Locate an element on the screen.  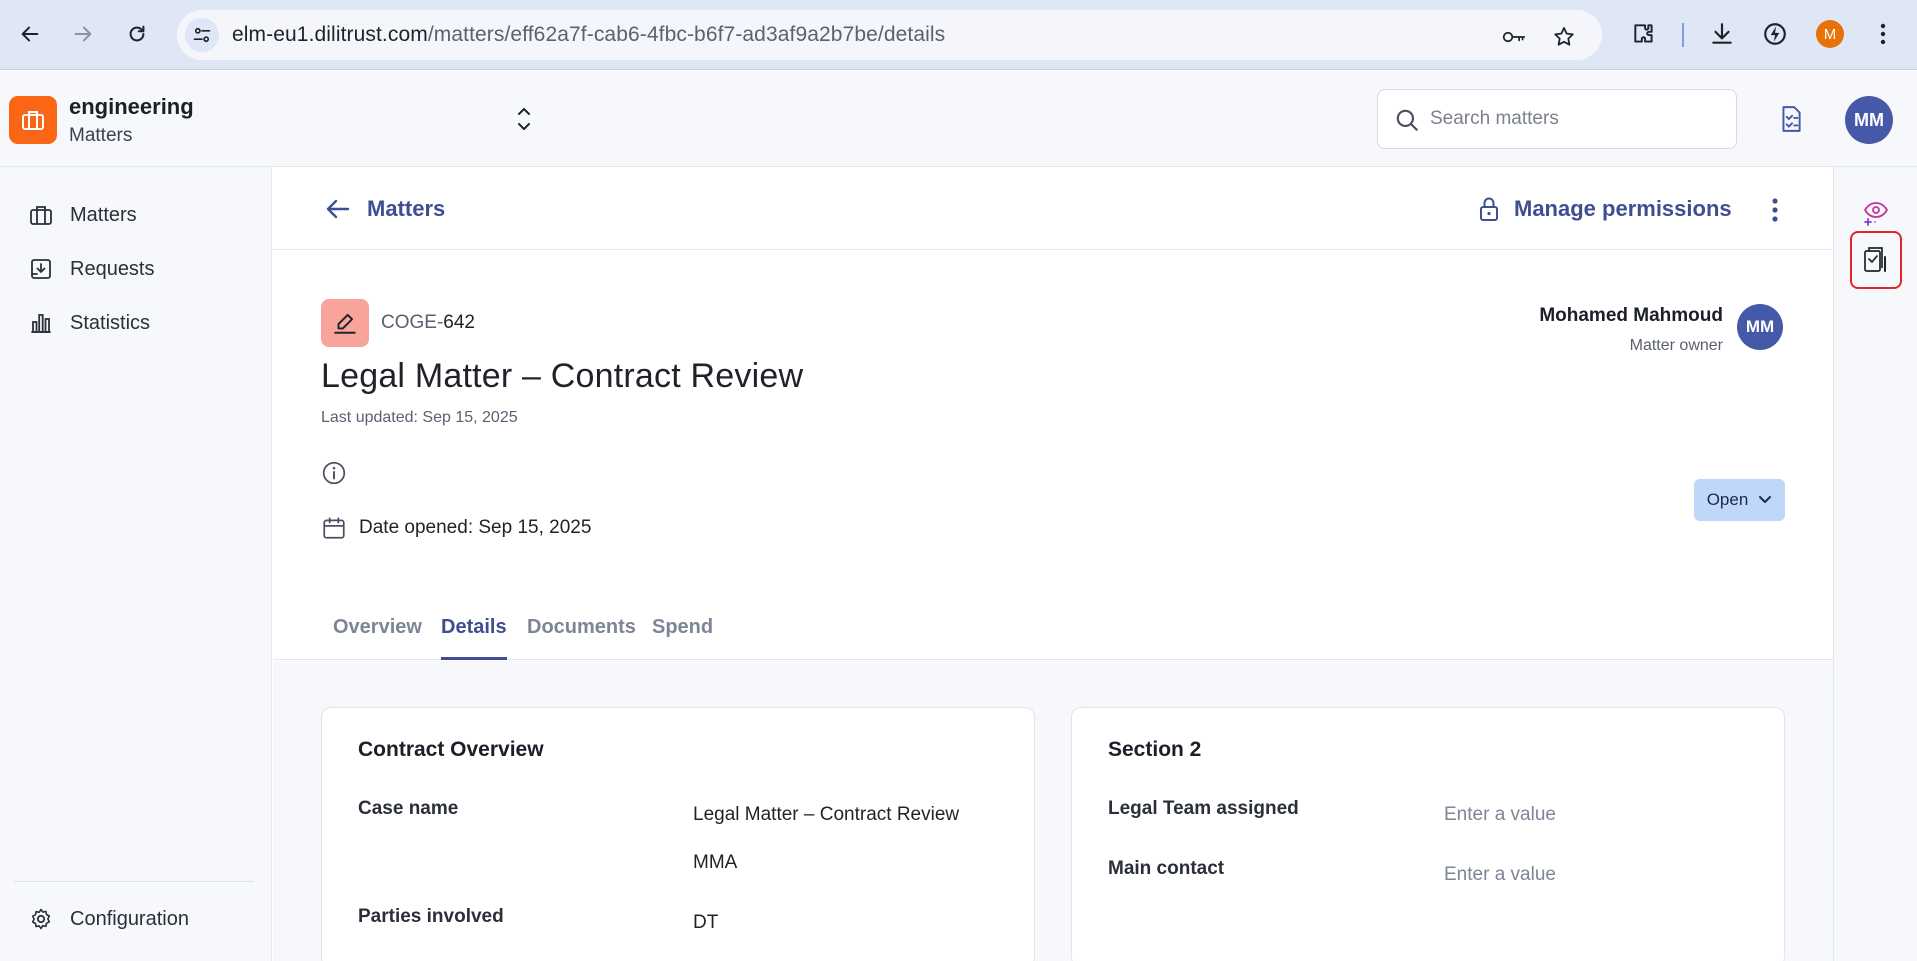
tasks-button is located at coordinates (1791, 119).